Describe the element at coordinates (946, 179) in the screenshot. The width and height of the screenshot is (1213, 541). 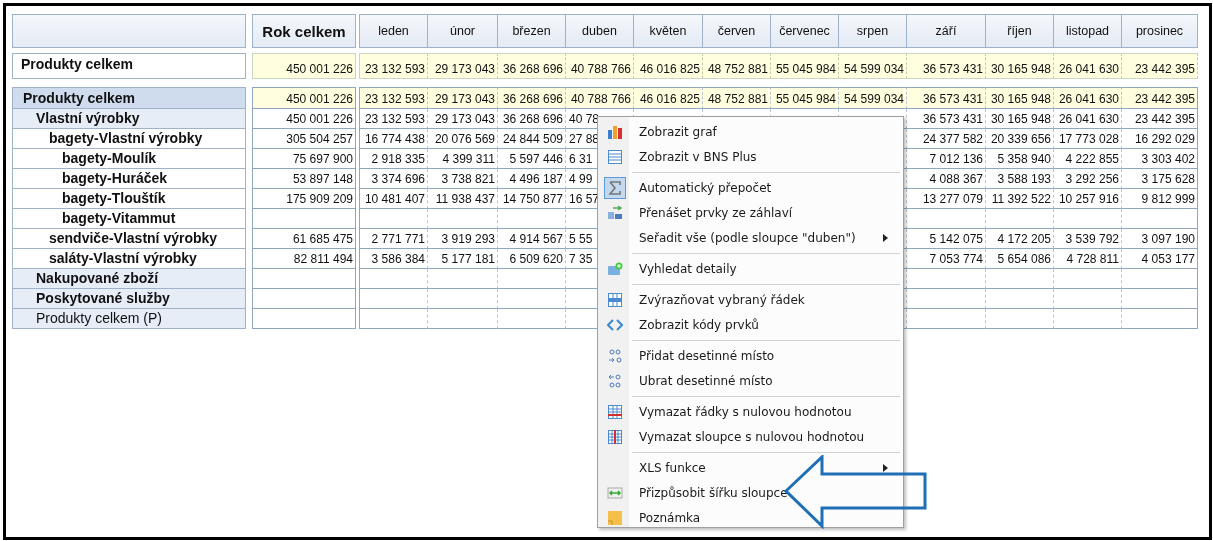
I see `table-cell: 4 088 367` at that location.